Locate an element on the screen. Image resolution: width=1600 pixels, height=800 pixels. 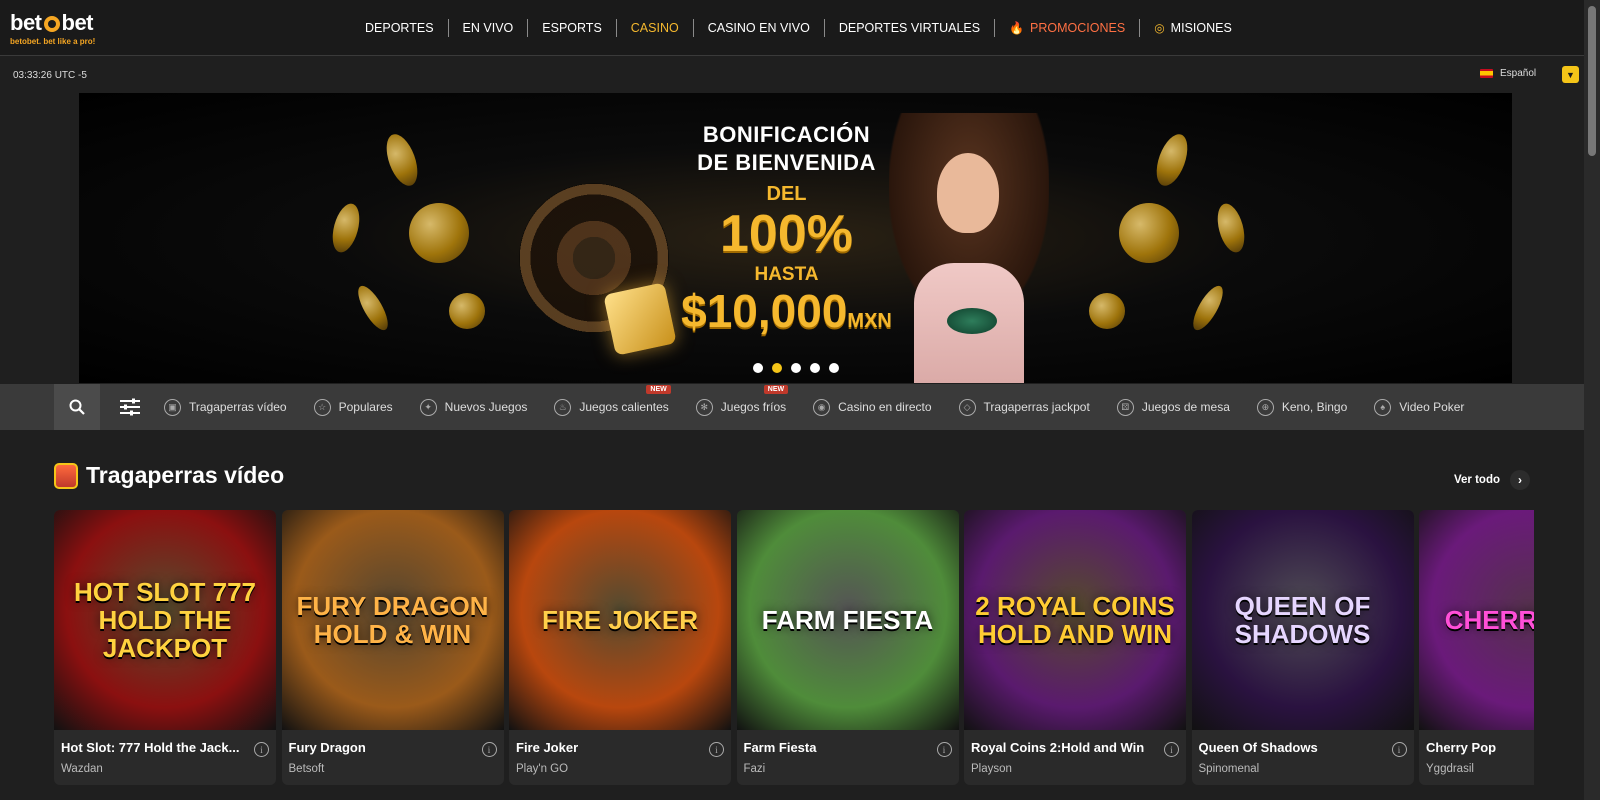
scrollbar-thumb is located at coordinates (1592, 81).